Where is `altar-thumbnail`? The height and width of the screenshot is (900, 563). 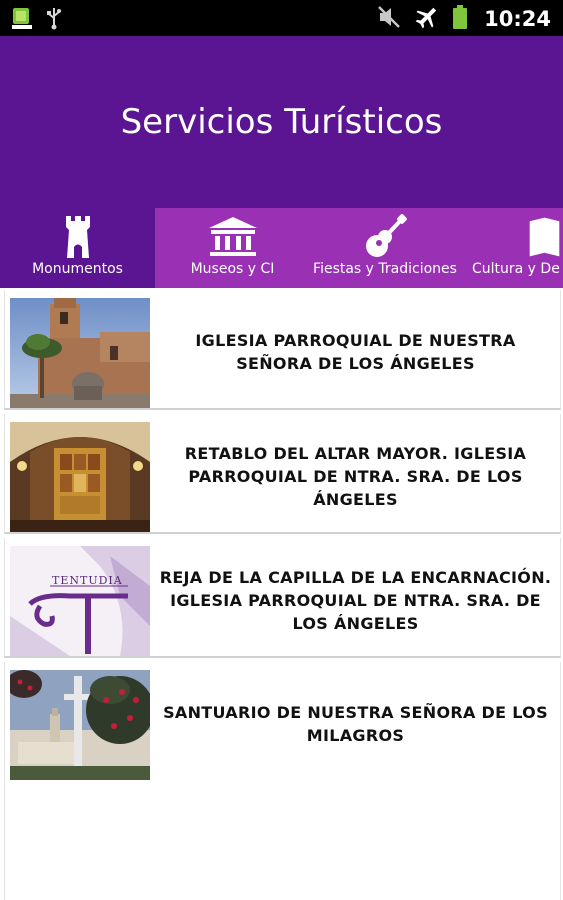
altar-thumbnail is located at coordinates (80, 477).